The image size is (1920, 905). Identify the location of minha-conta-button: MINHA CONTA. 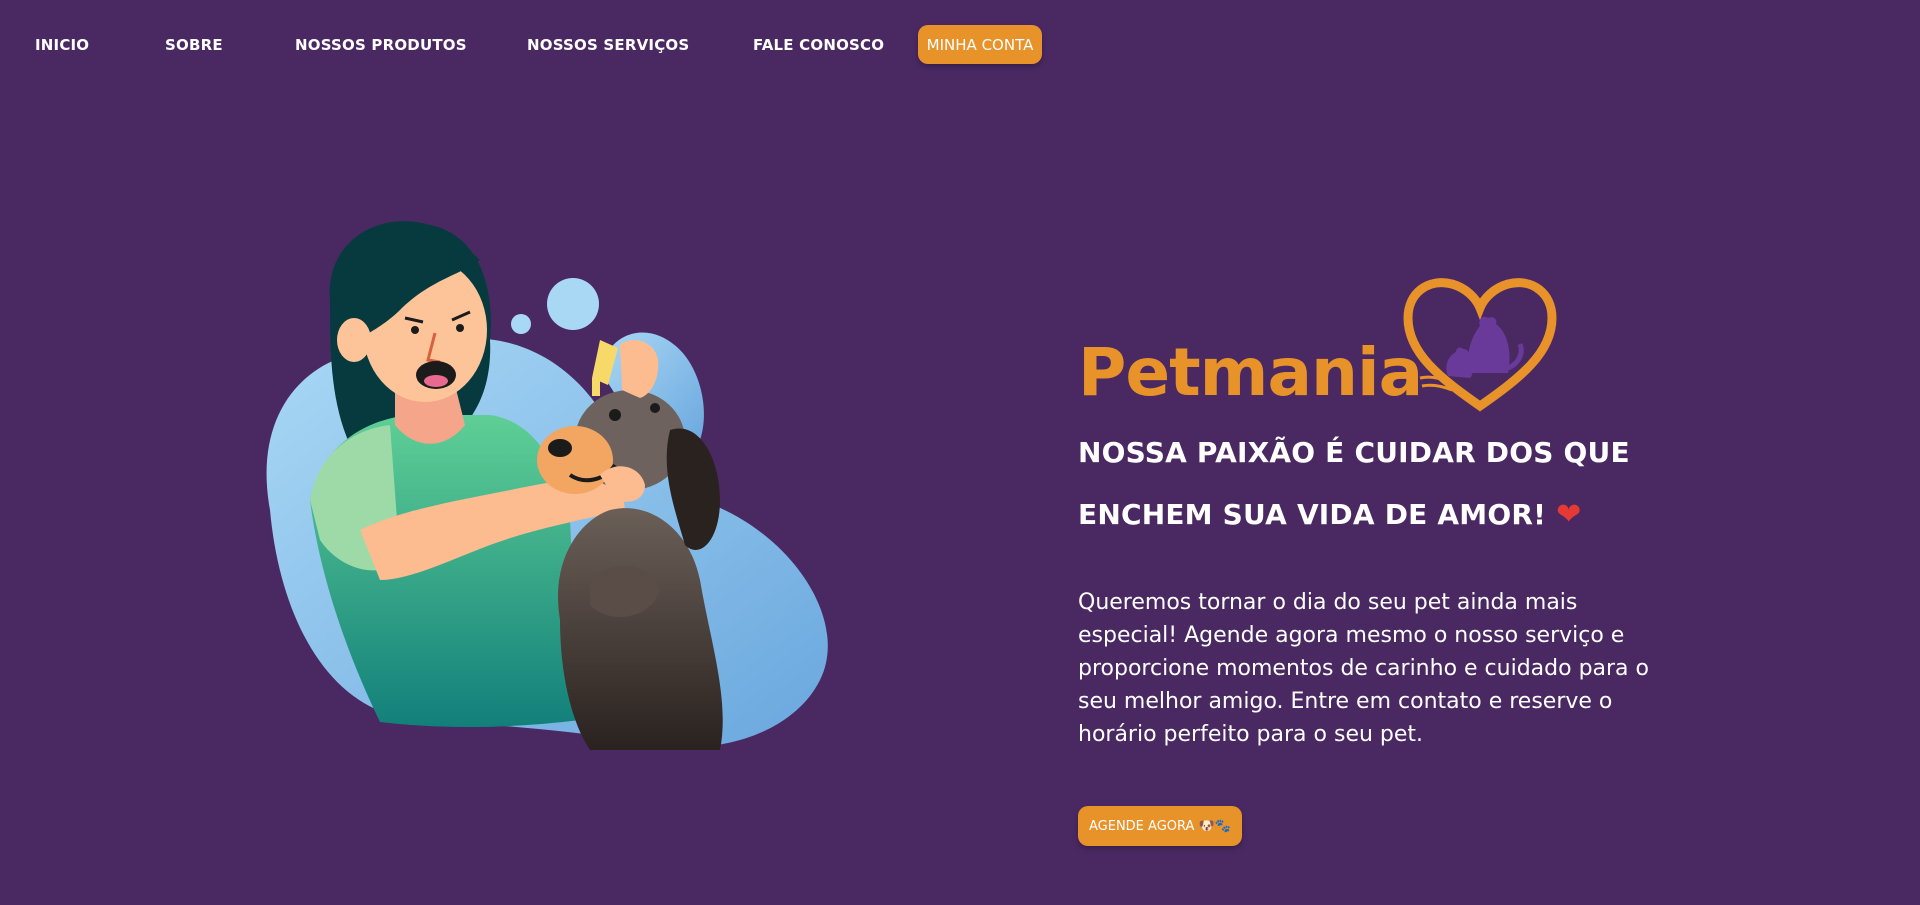
(980, 44).